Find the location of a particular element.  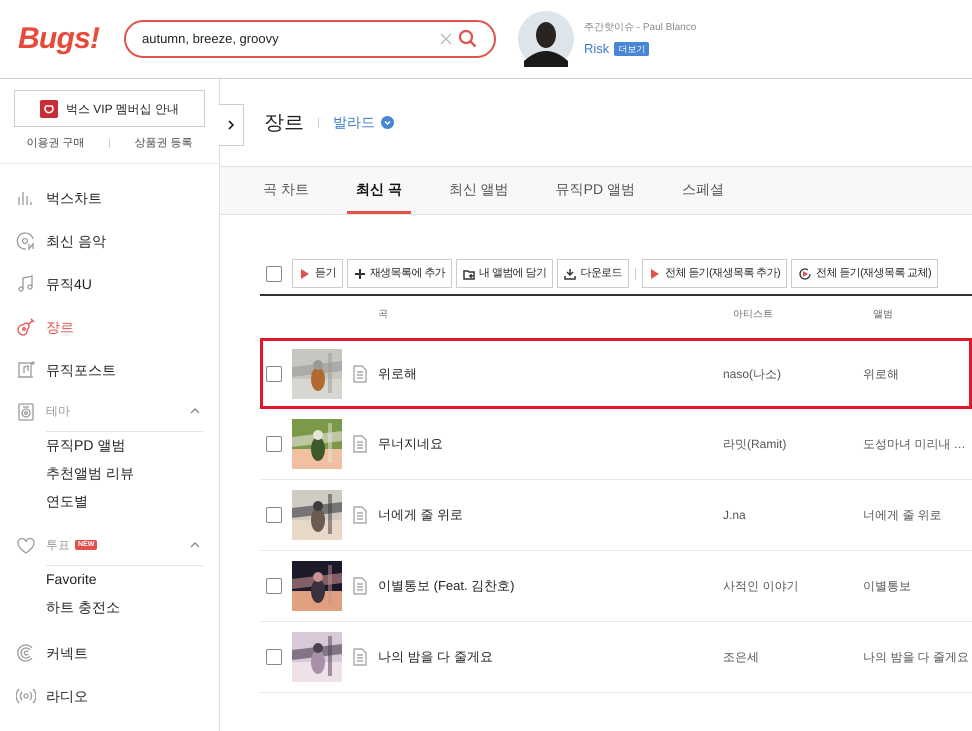

tab: 스페셜 is located at coordinates (703, 190).